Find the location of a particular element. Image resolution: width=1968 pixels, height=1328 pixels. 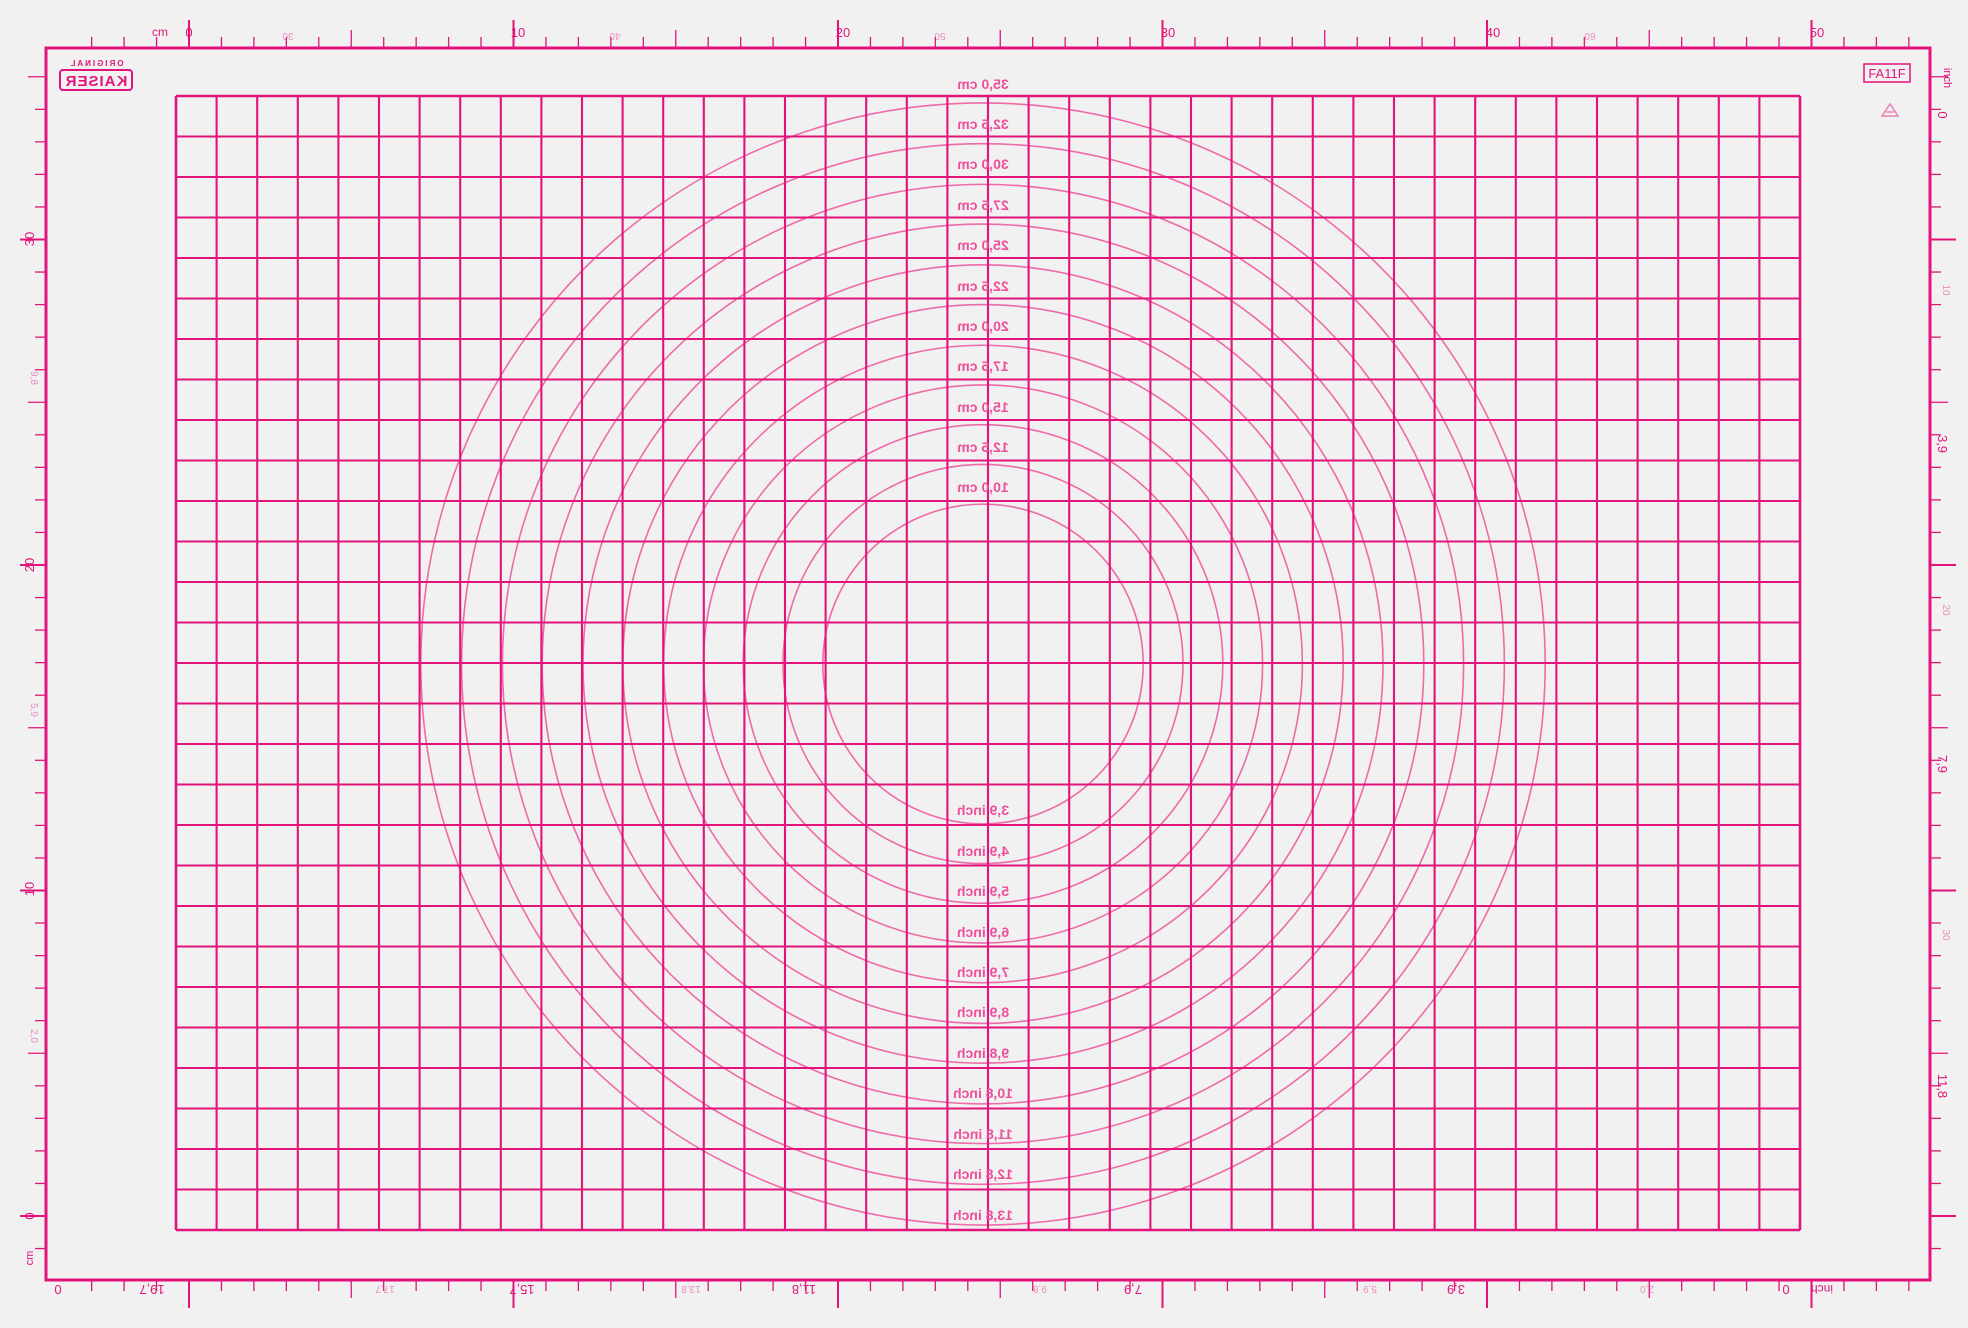

left-label: 10 is located at coordinates (29, 889).